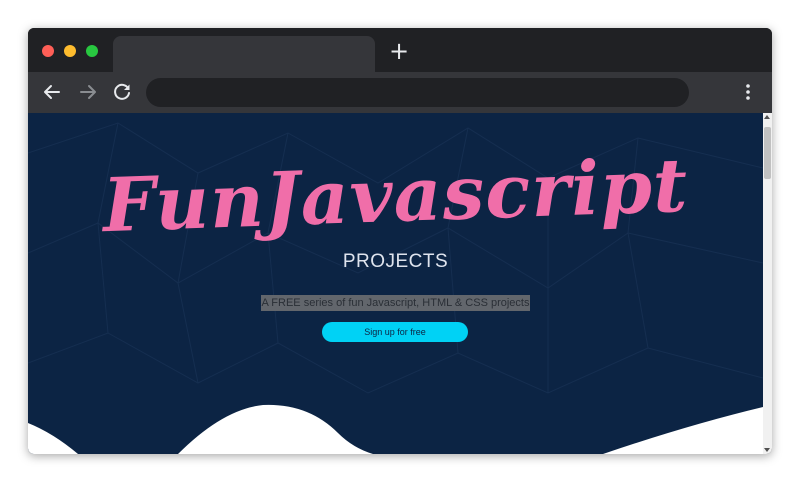  What do you see at coordinates (244, 54) in the screenshot?
I see `browser-tab` at bounding box center [244, 54].